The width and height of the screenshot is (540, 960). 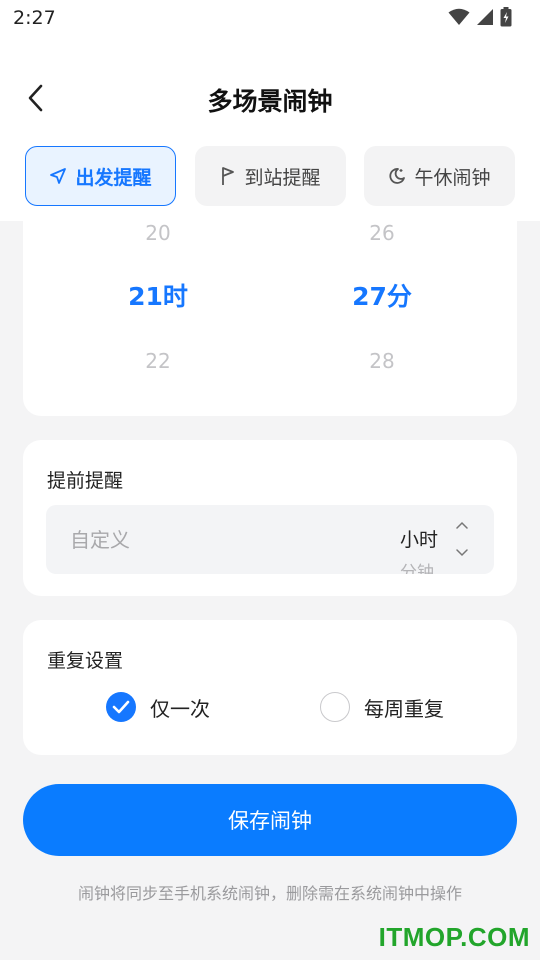 I want to click on hour-selected-value: 21时, so click(x=158, y=295).